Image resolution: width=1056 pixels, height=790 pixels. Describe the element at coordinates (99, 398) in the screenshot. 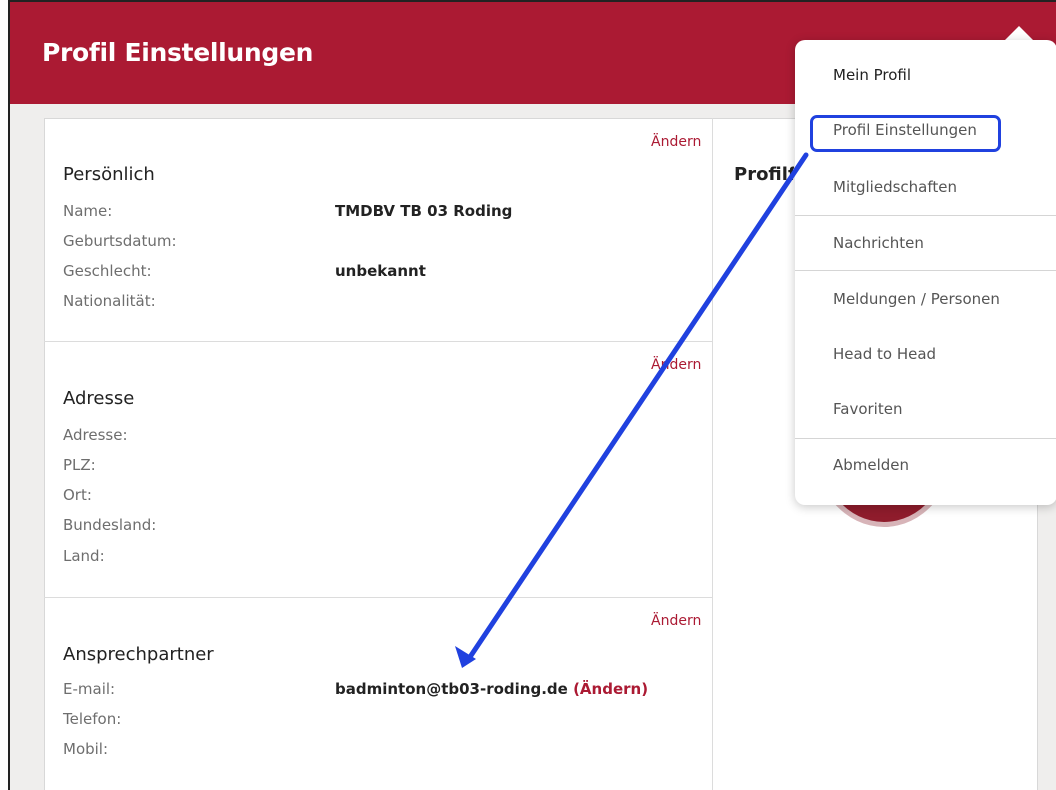

I see `address-section-title: Adresse` at that location.